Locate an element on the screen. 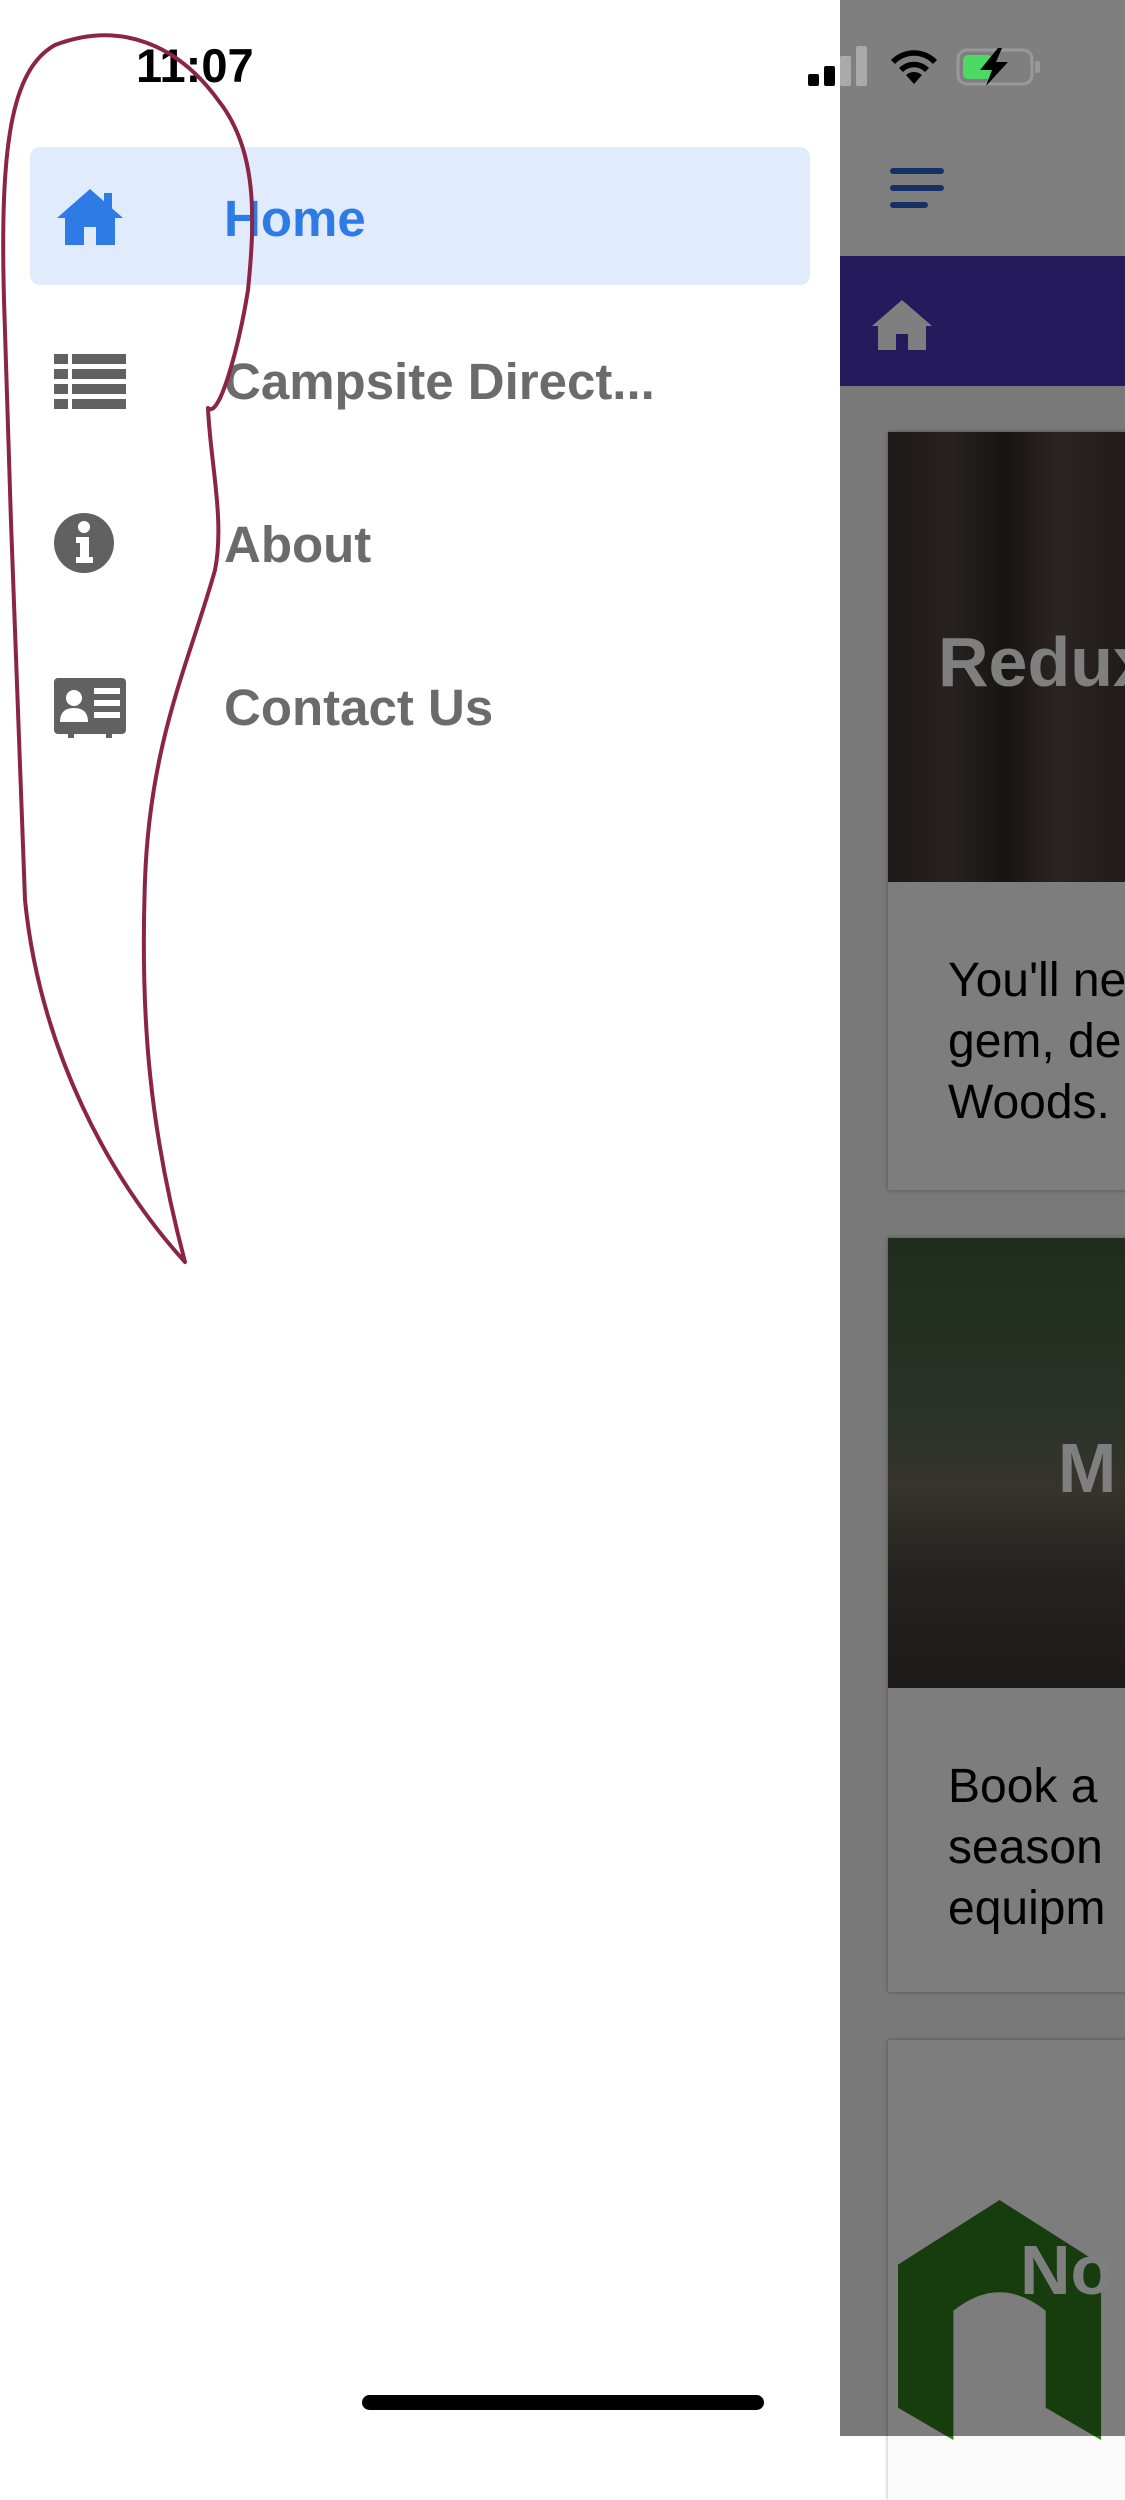 The width and height of the screenshot is (1125, 2500). drawer-item-about: About is located at coordinates (420, 542).